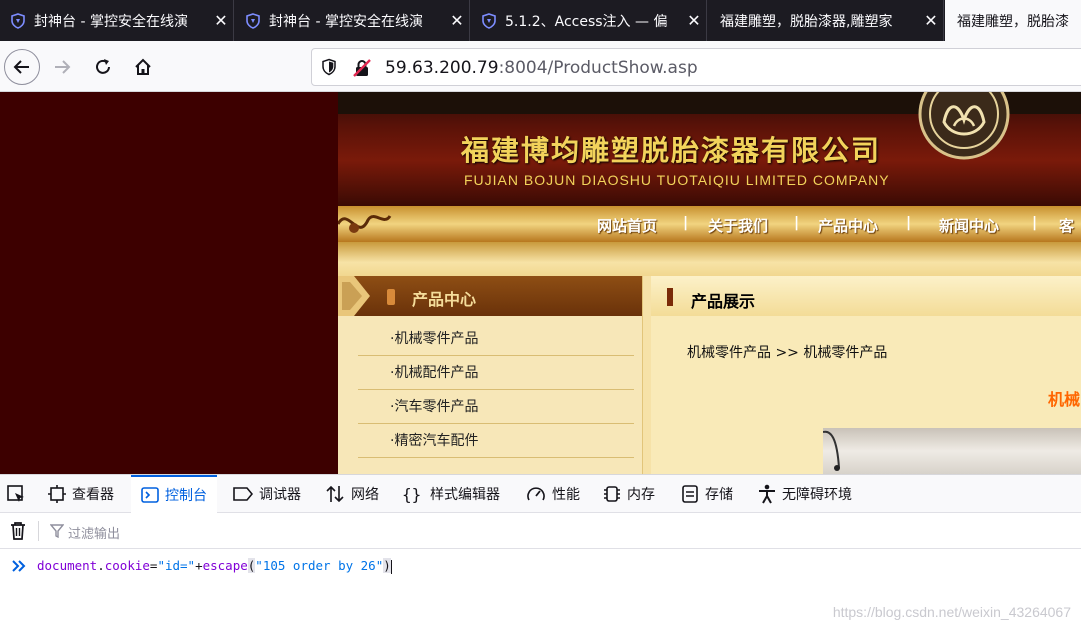  I want to click on tab-label: 无障碍环境, so click(817, 495).